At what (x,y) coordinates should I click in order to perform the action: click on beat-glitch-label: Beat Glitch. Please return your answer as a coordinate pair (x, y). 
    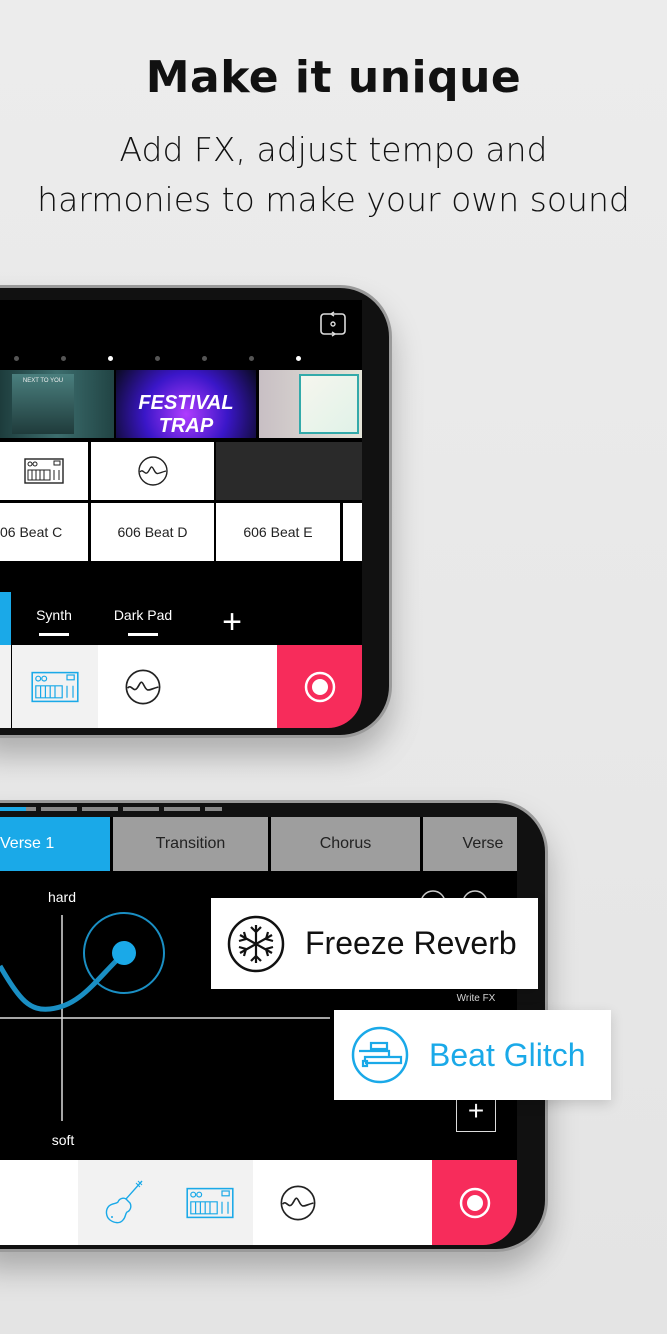
    Looking at the image, I should click on (507, 1054).